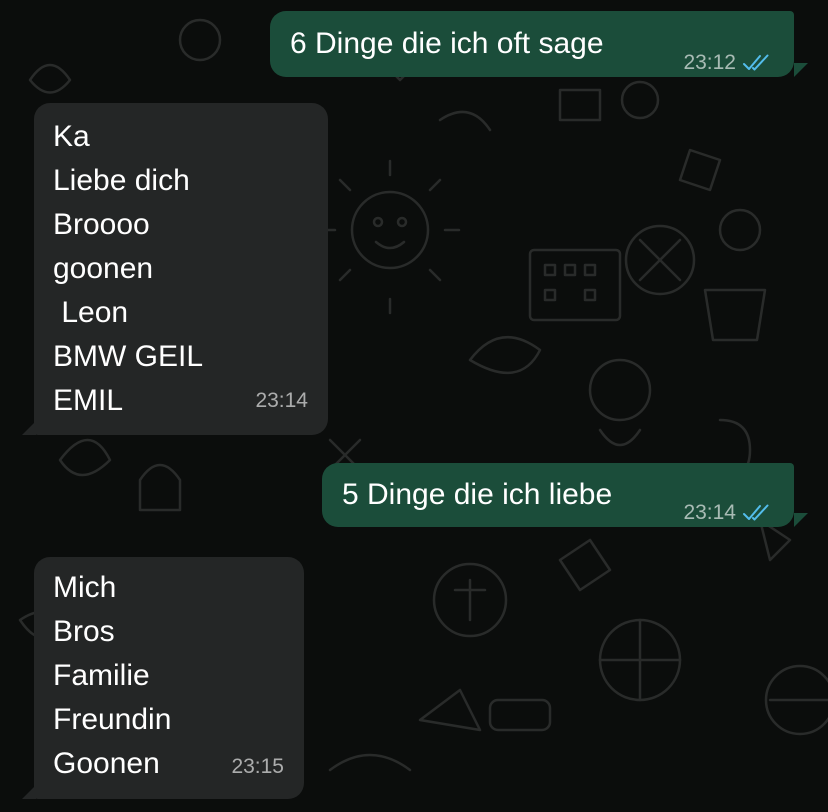 The height and width of the screenshot is (812, 828). I want to click on message-line: Ka, so click(71, 136).